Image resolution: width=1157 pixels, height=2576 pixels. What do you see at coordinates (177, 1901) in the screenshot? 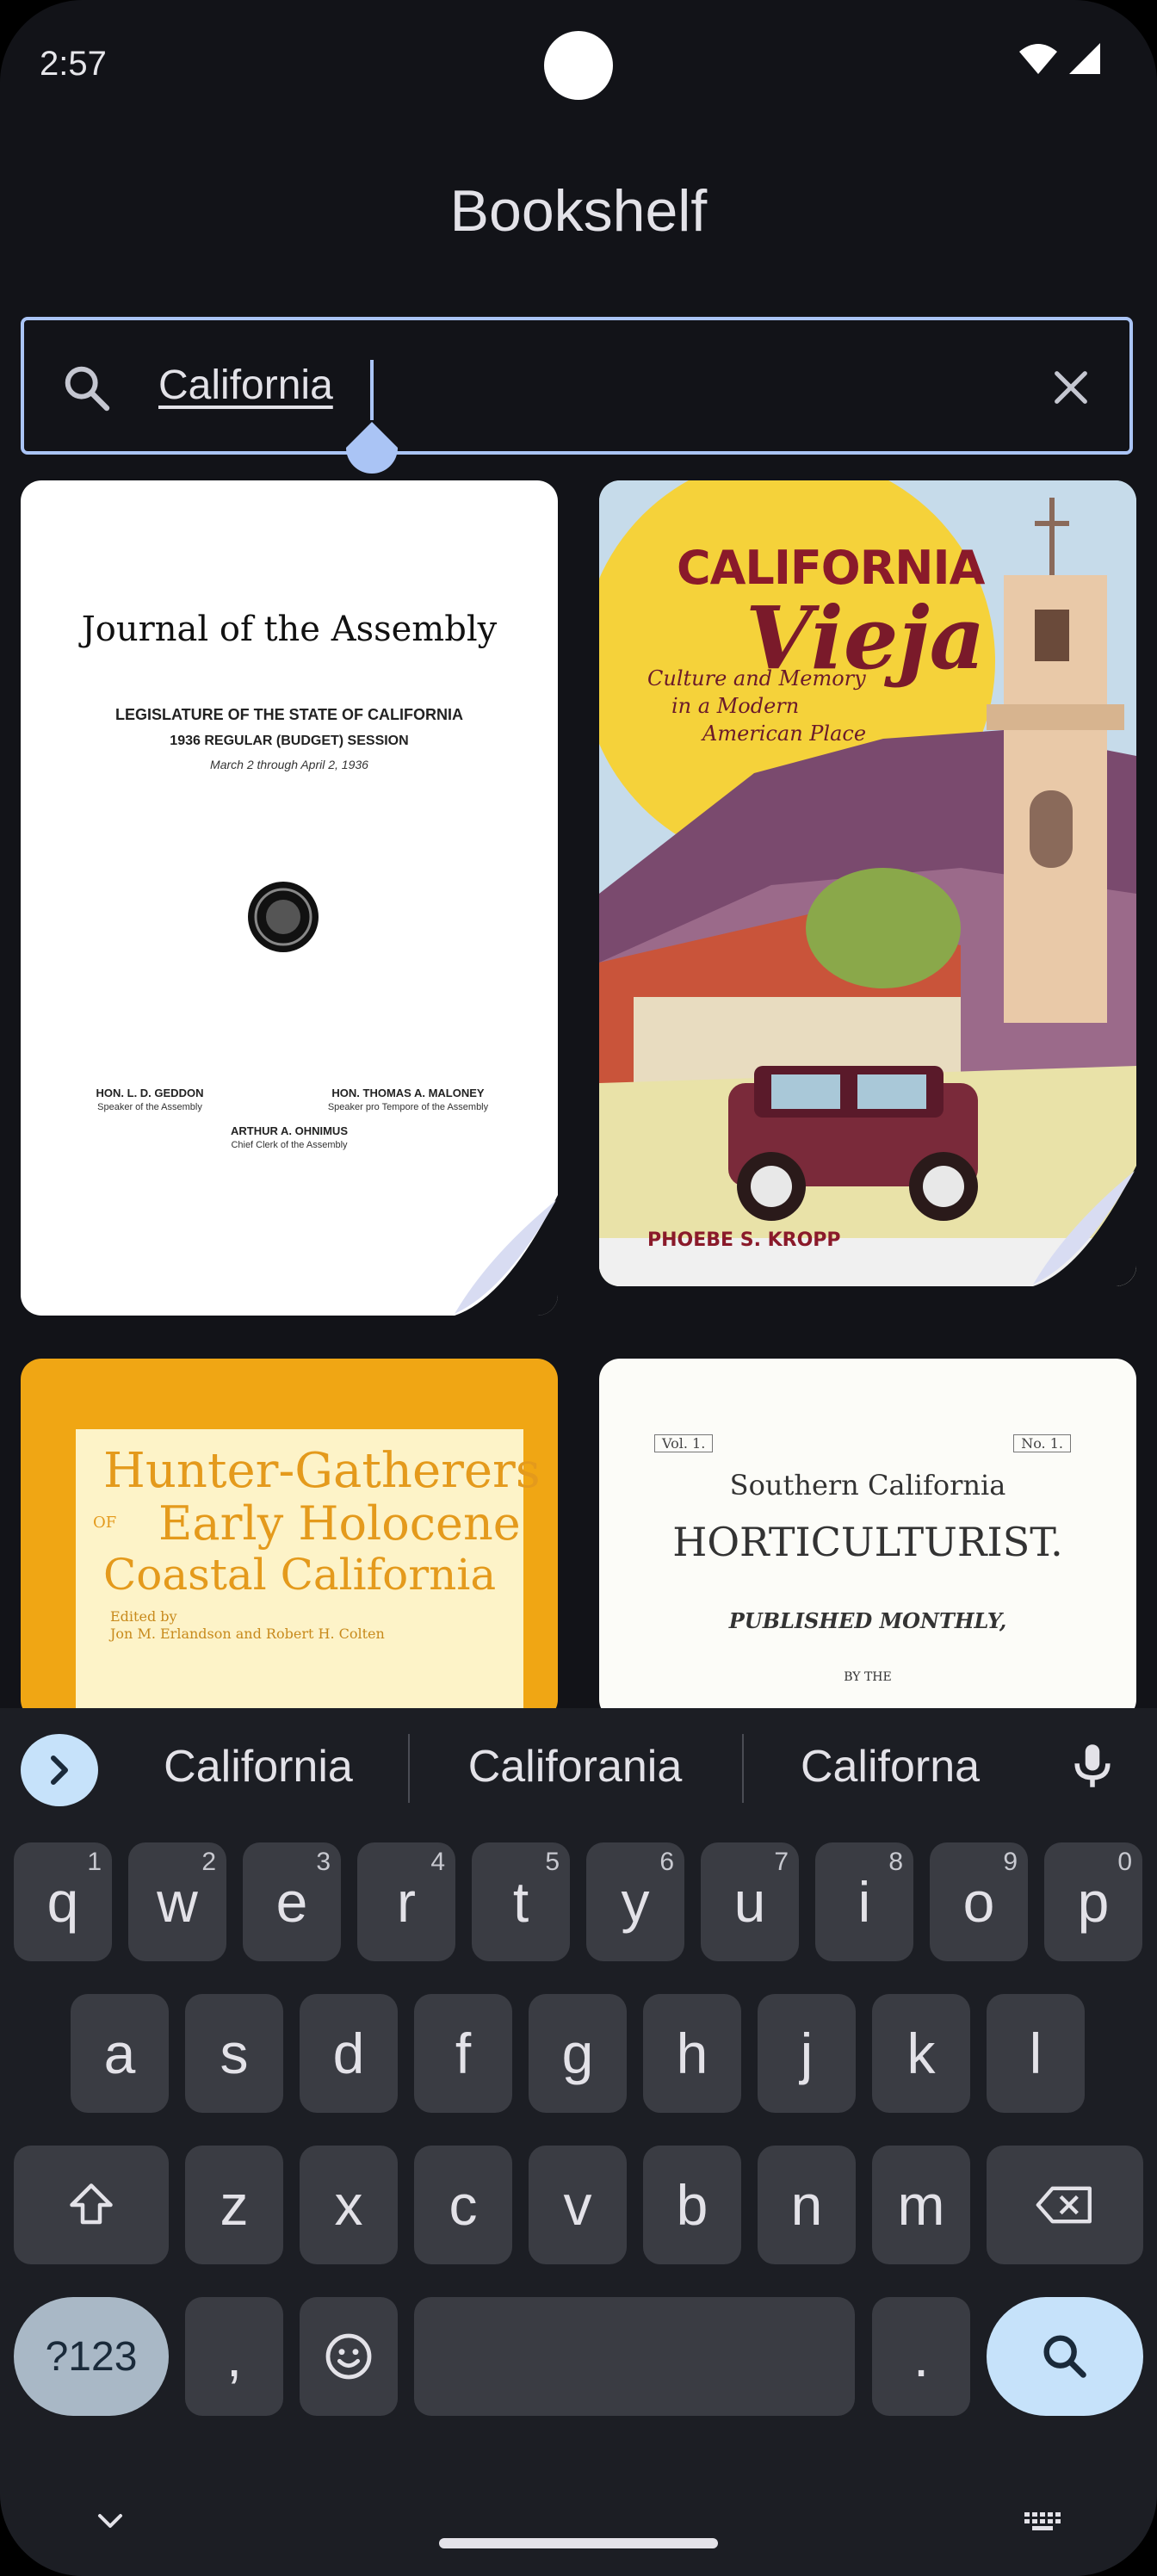
I see `key-w: w2` at bounding box center [177, 1901].